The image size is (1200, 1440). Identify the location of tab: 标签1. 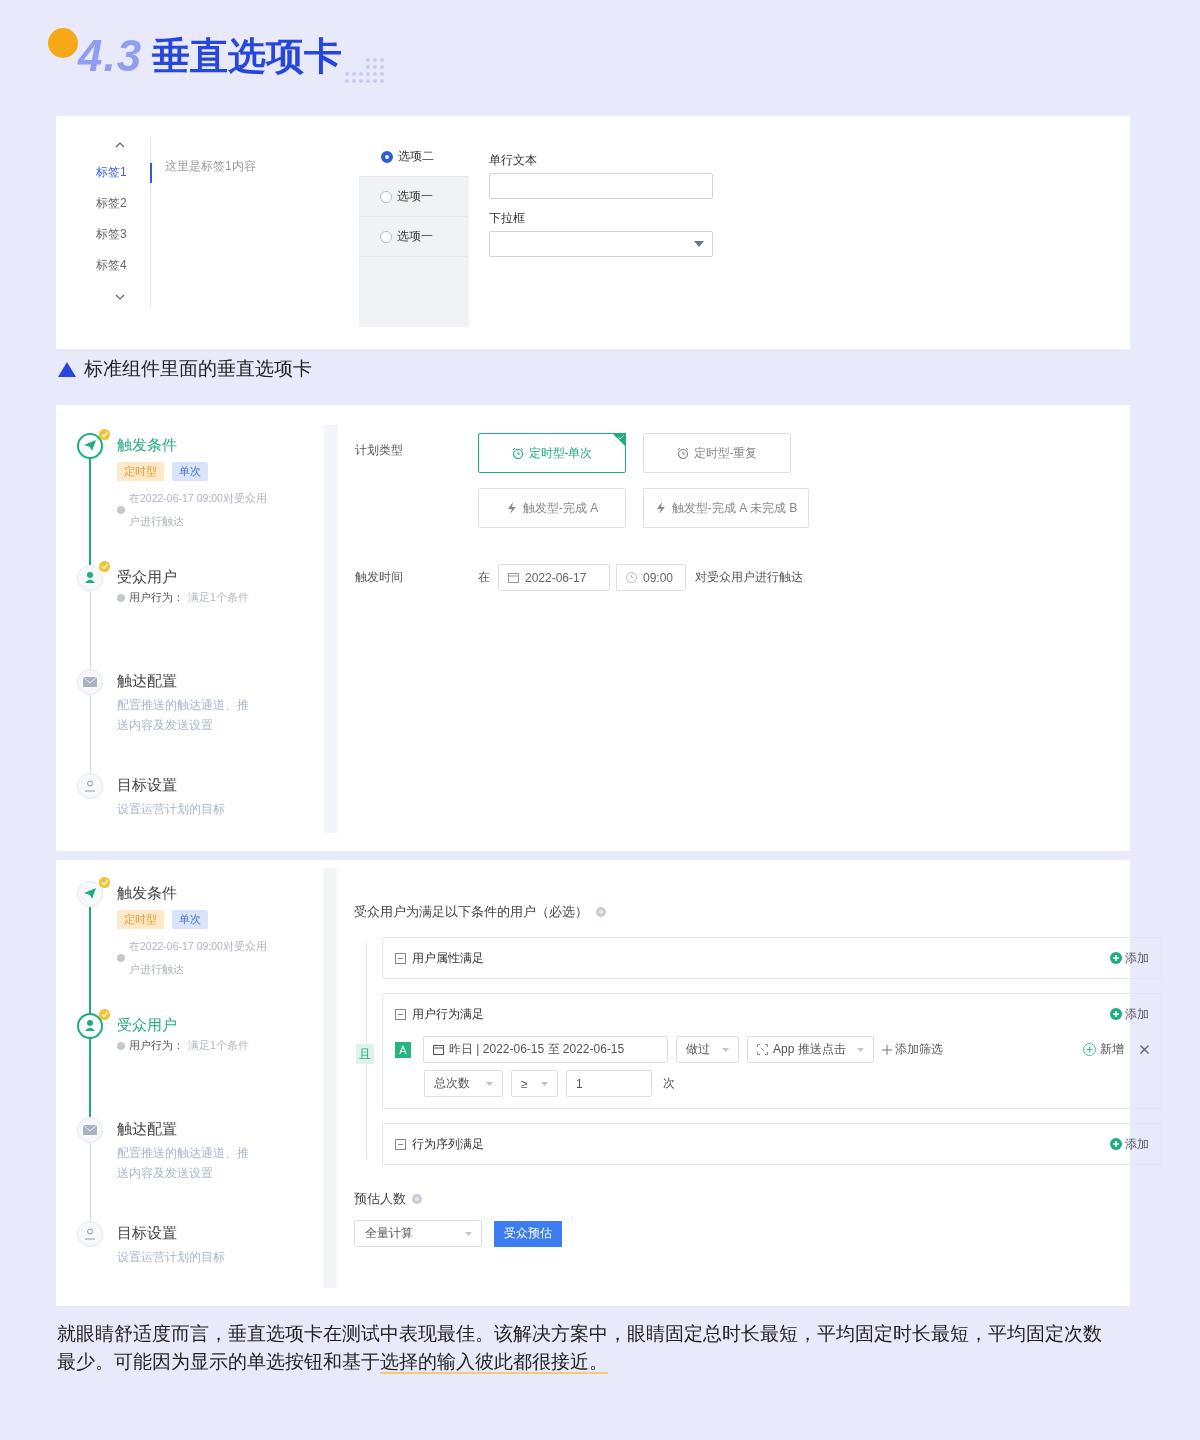
(120, 172).